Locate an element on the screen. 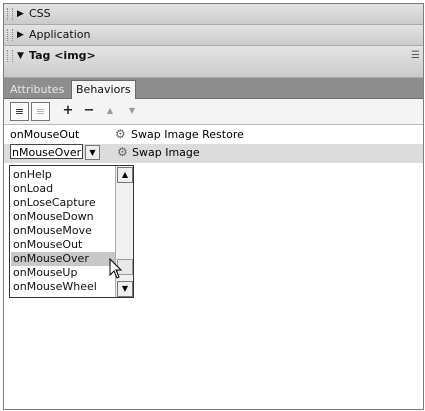  event-option: onMouseDown is located at coordinates (64, 217).